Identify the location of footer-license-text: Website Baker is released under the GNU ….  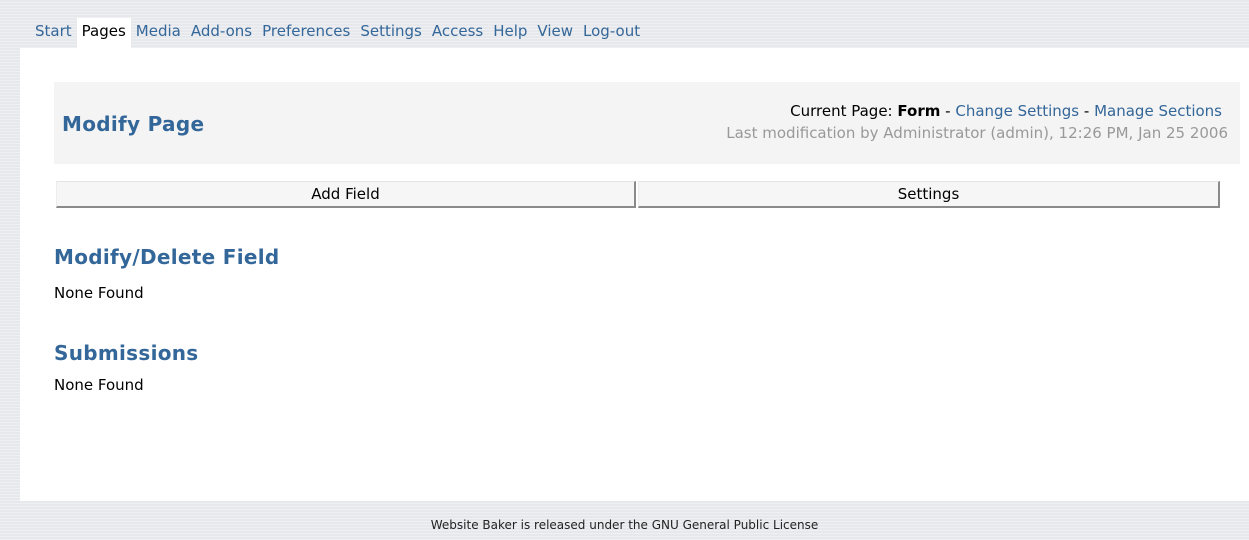
(624, 525).